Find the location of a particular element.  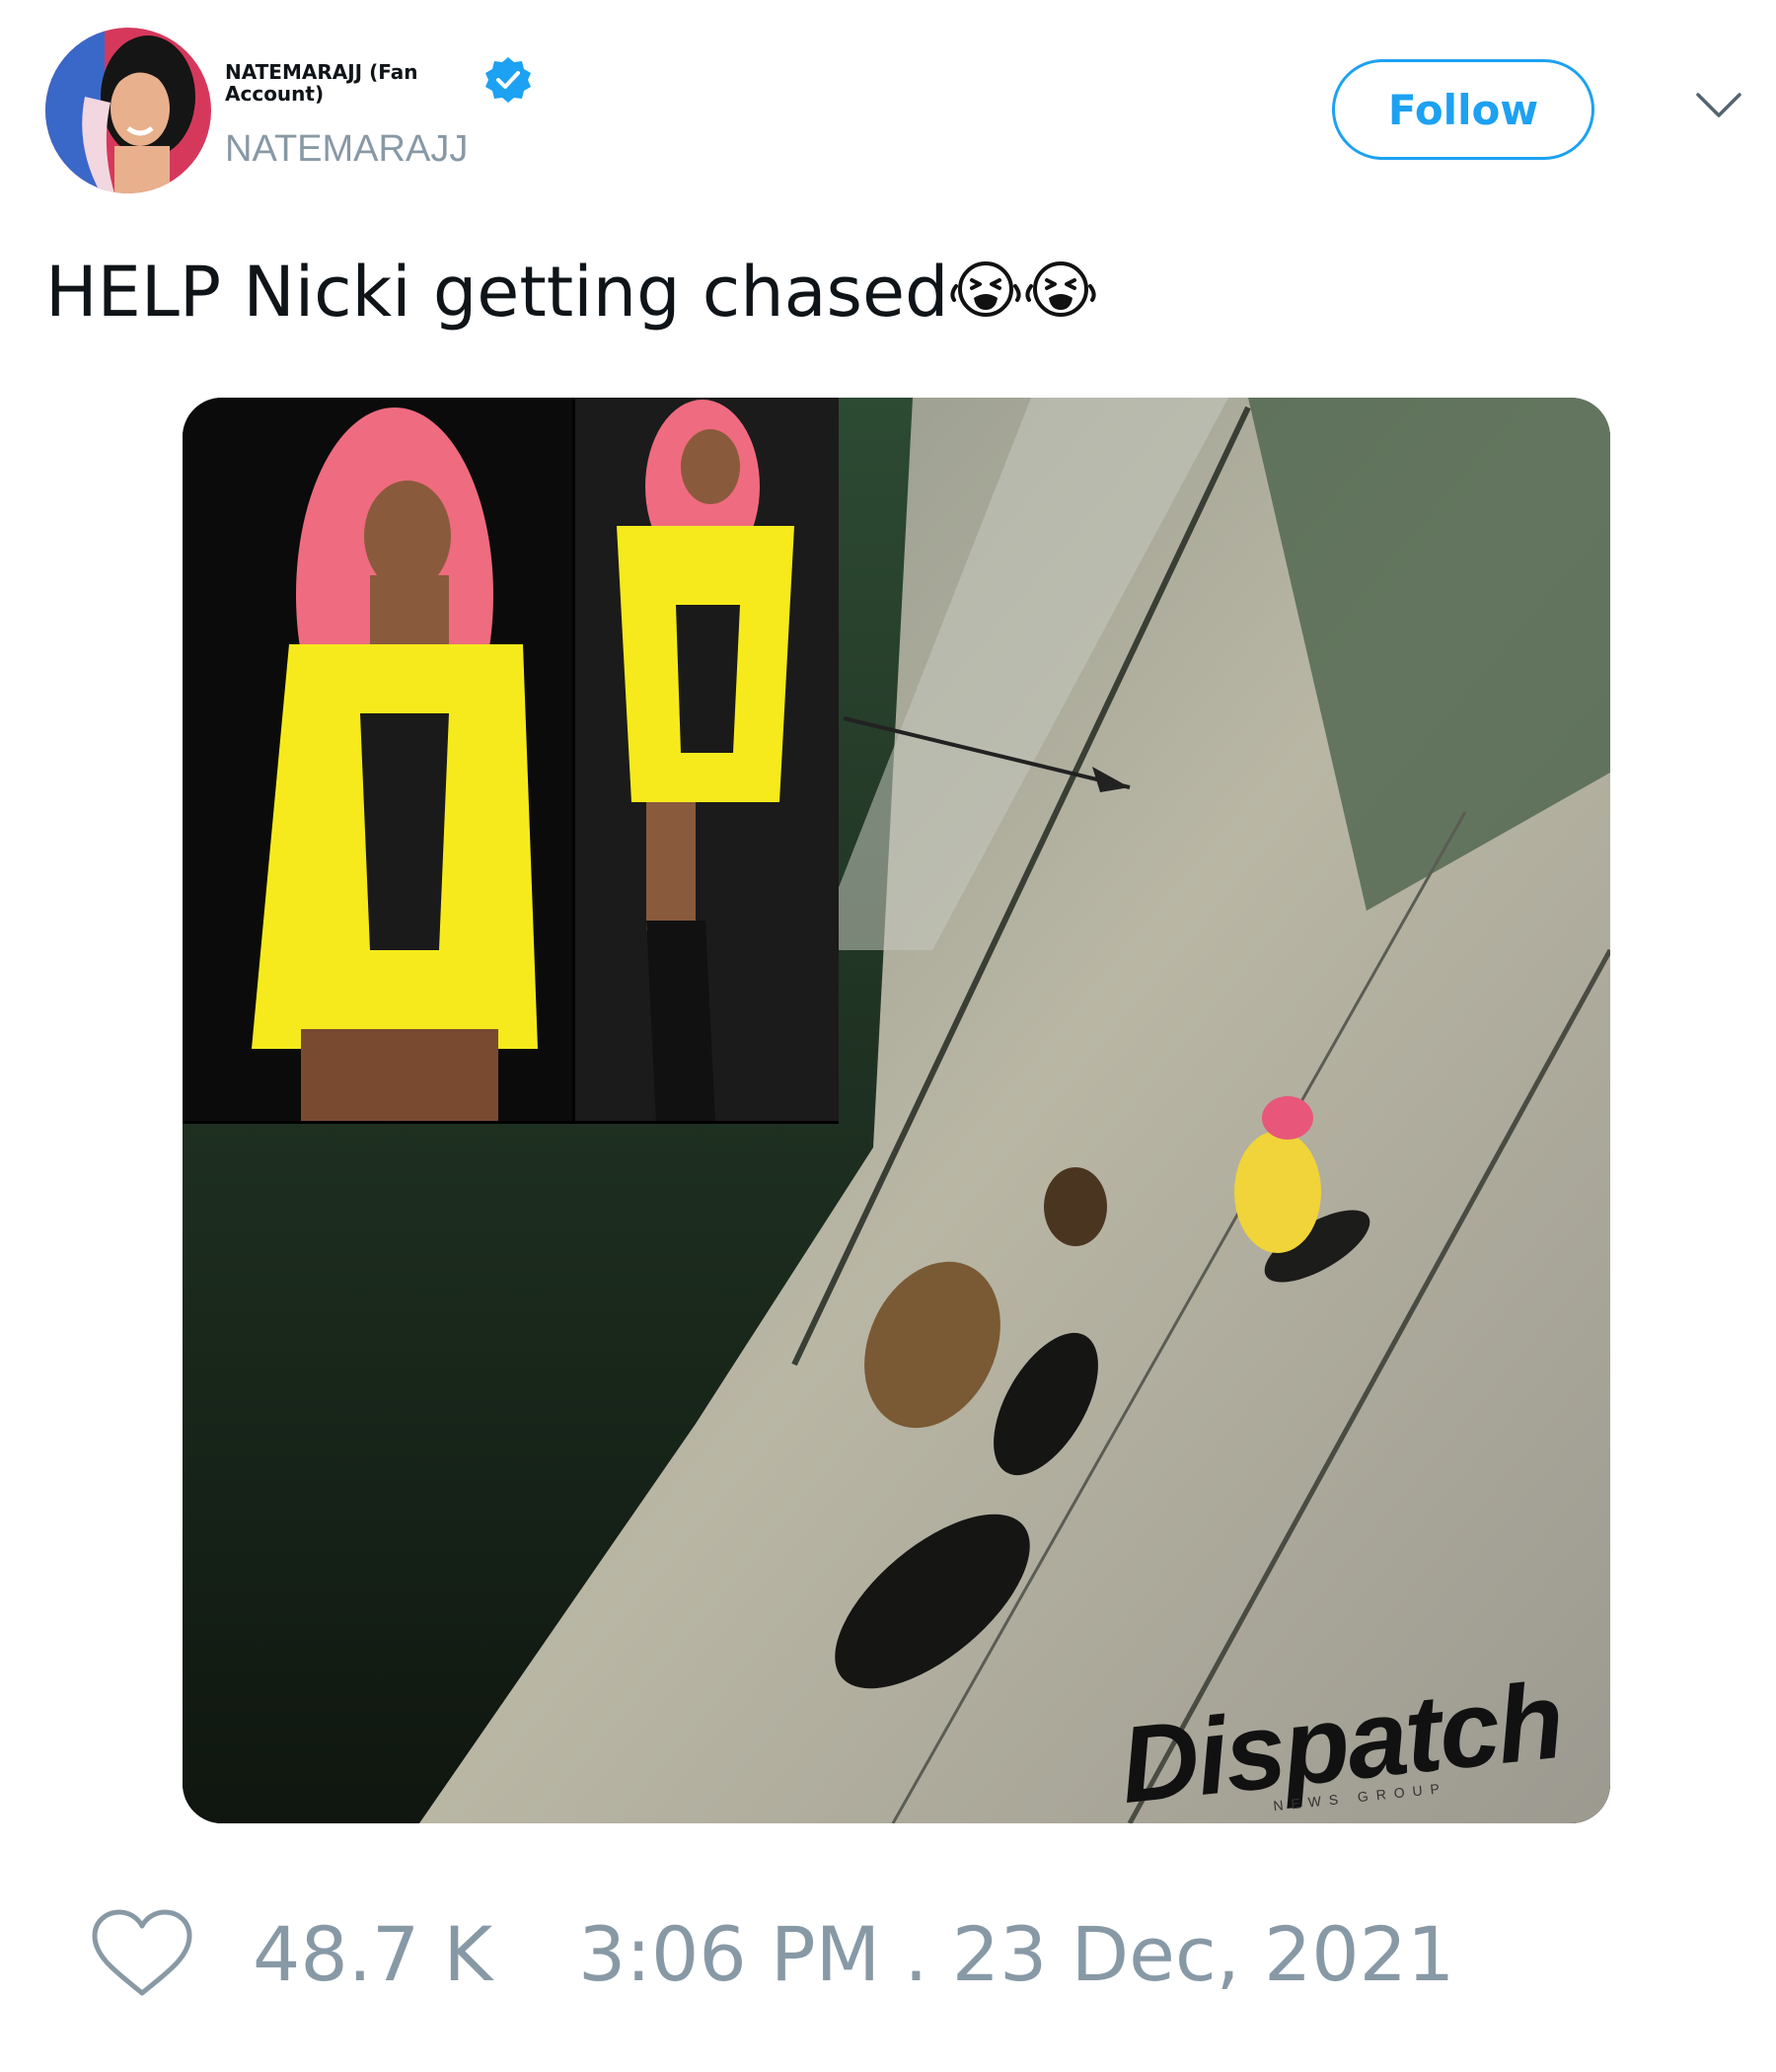

tweet-timestamp: 3:06 PM . 23 Dec, 2021 is located at coordinates (1016, 1954).